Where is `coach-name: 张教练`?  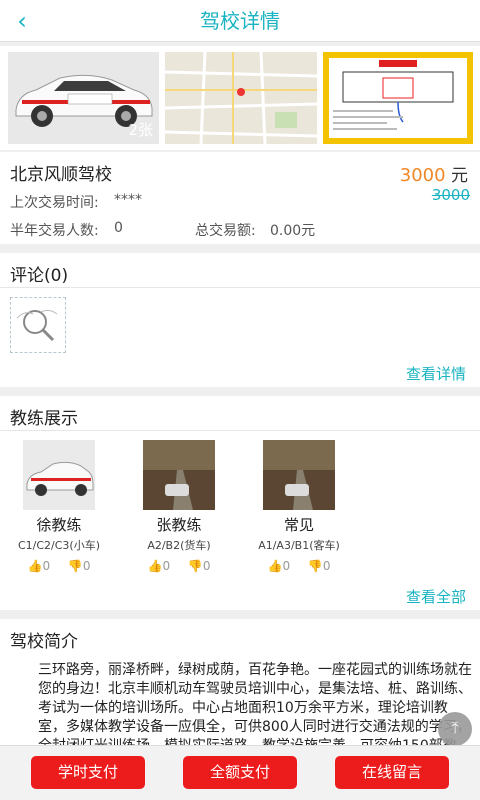
coach-name: 张教练 is located at coordinates (179, 525).